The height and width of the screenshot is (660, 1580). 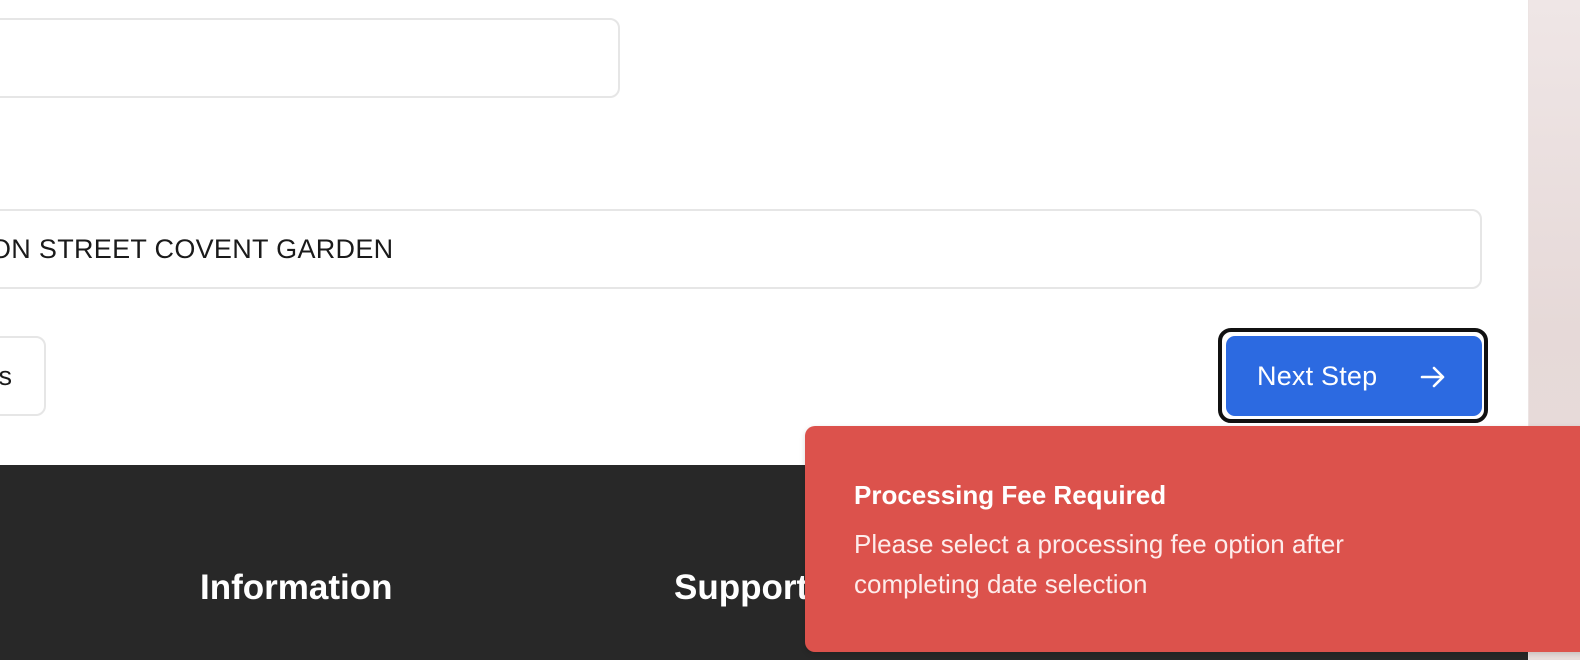 I want to click on previous-button: s, so click(x=23, y=376).